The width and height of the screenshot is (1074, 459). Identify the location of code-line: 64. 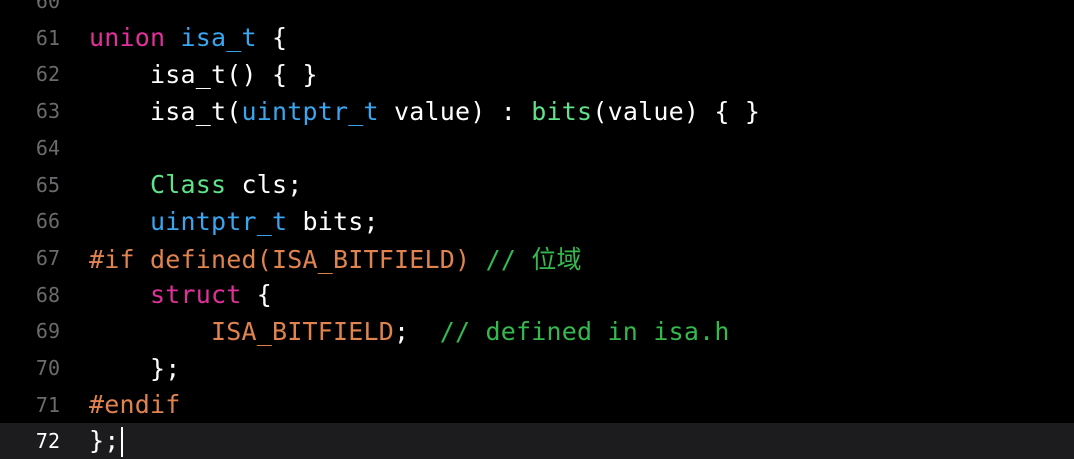
(537, 148).